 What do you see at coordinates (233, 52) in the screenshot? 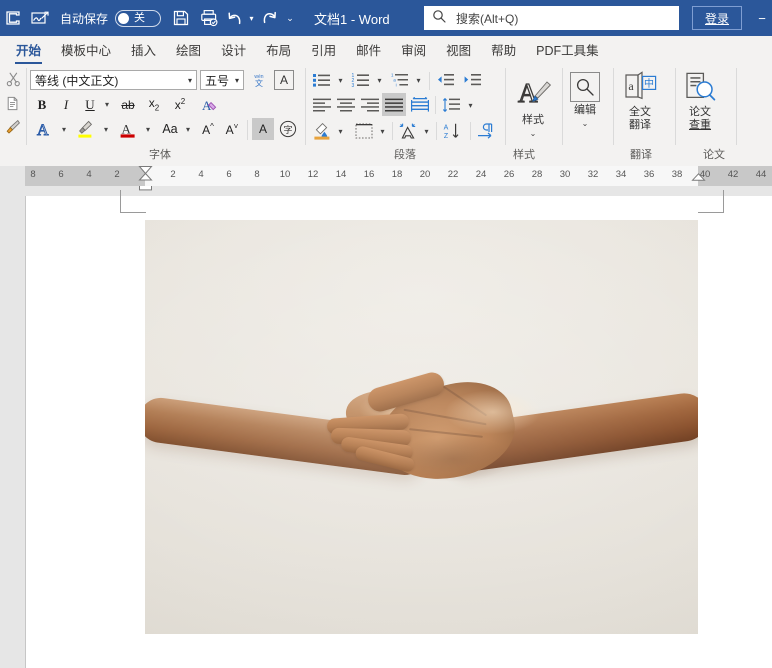
I see `tab-design: 设计` at bounding box center [233, 52].